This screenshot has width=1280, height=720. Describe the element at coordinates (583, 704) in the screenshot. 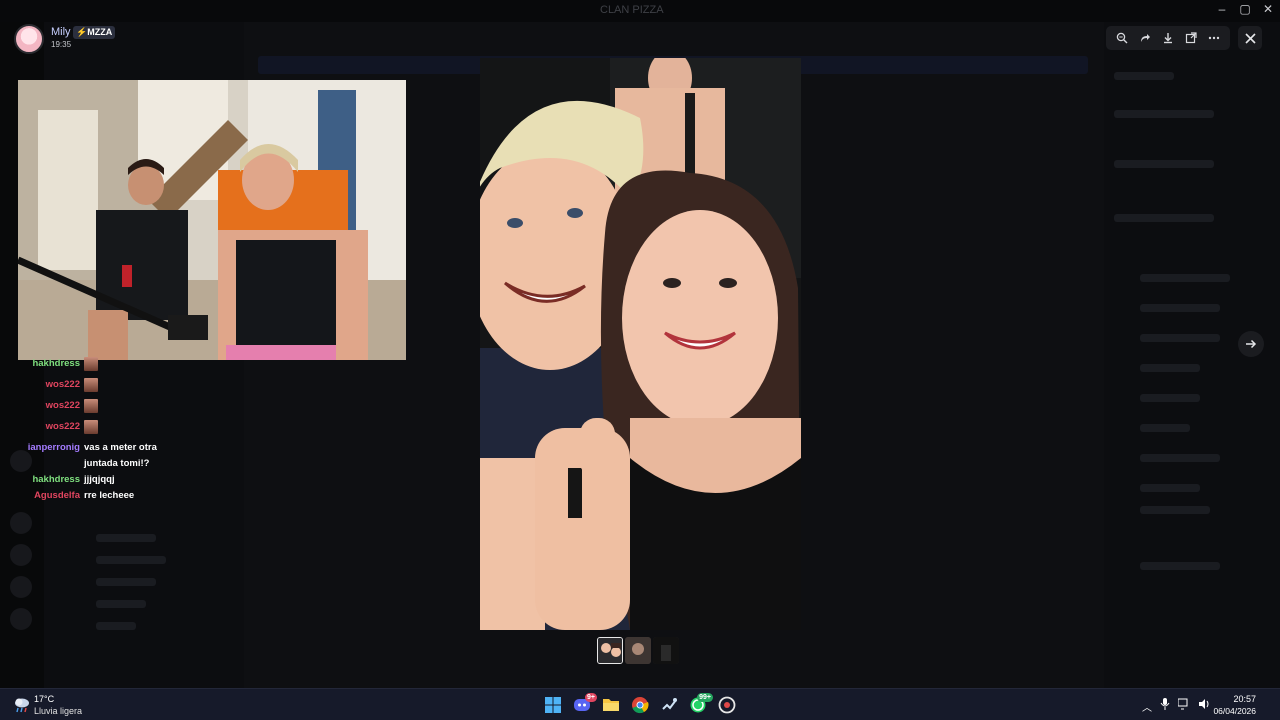

I see `discord-icon: 9+` at that location.